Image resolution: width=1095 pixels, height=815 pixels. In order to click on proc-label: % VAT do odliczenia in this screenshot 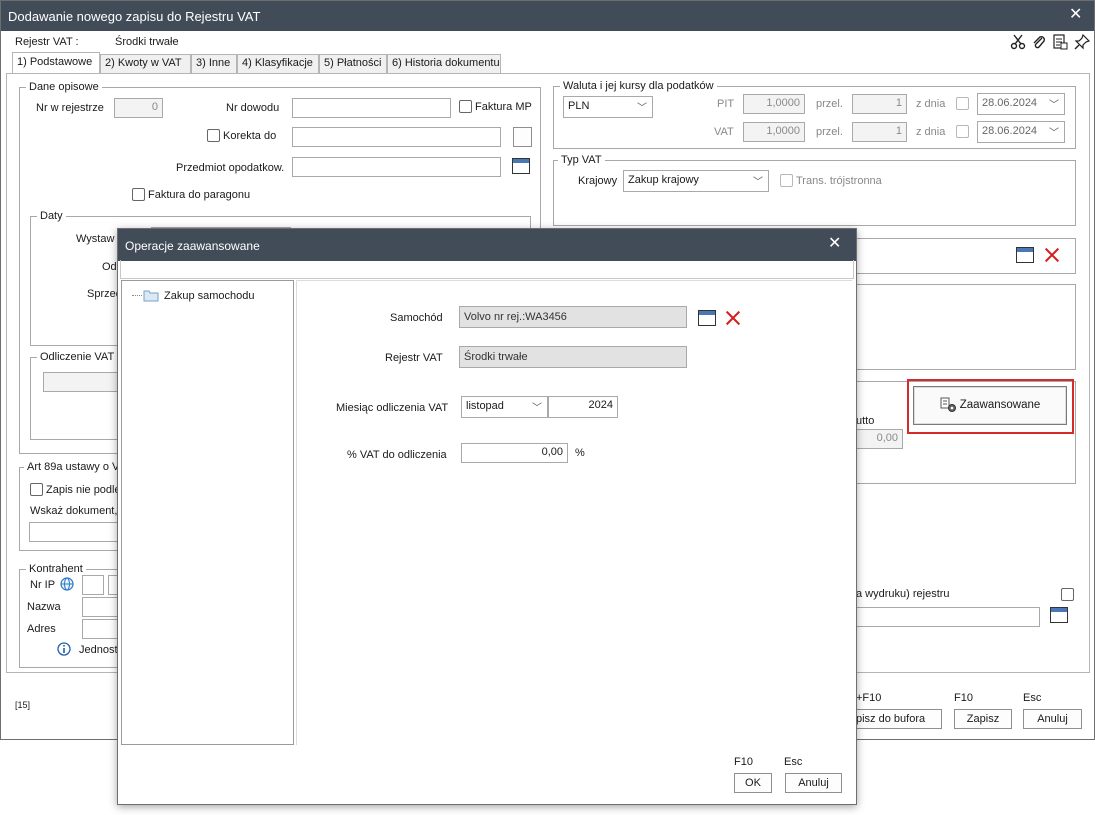, I will do `click(397, 455)`.